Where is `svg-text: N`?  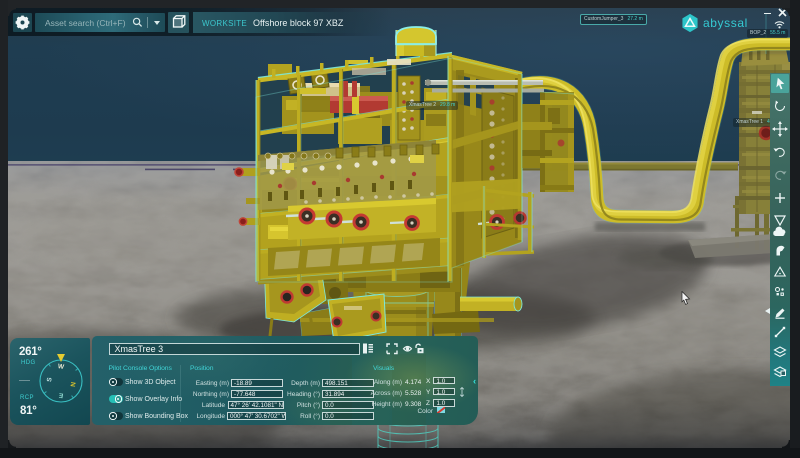
svg-text: N is located at coordinates (72, 384).